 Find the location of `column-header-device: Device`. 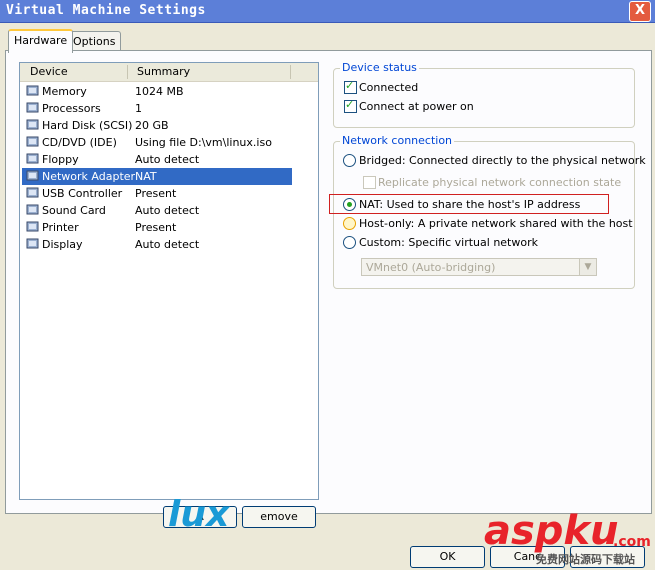

column-header-device: Device is located at coordinates (46, 72).